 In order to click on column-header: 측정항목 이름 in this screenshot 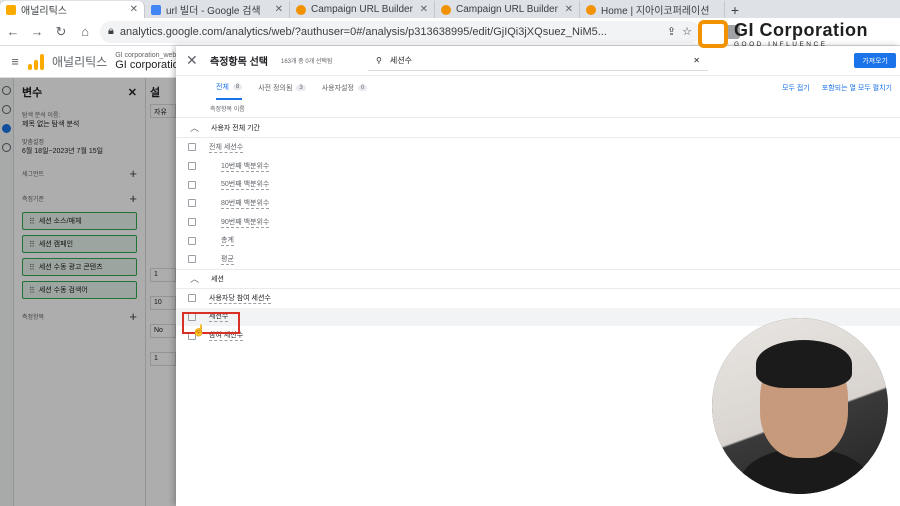, I will do `click(538, 109)`.